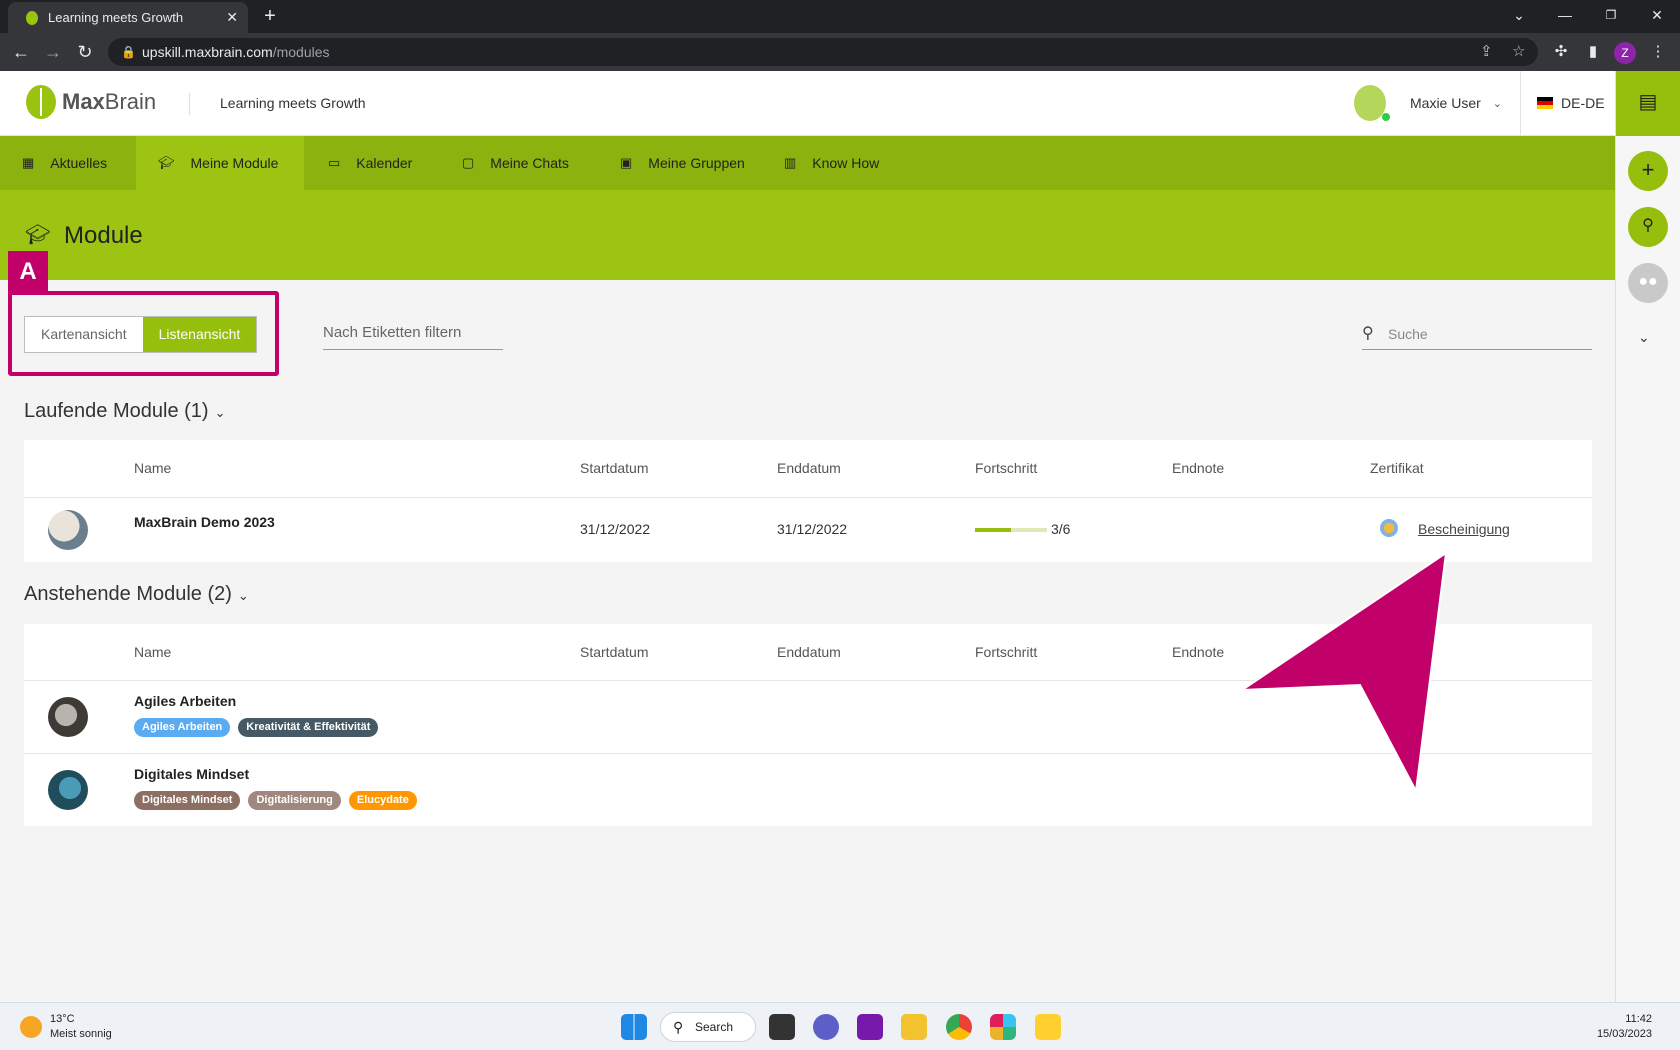  I want to click on nav-know-how: ▥ Know How, so click(831, 163).